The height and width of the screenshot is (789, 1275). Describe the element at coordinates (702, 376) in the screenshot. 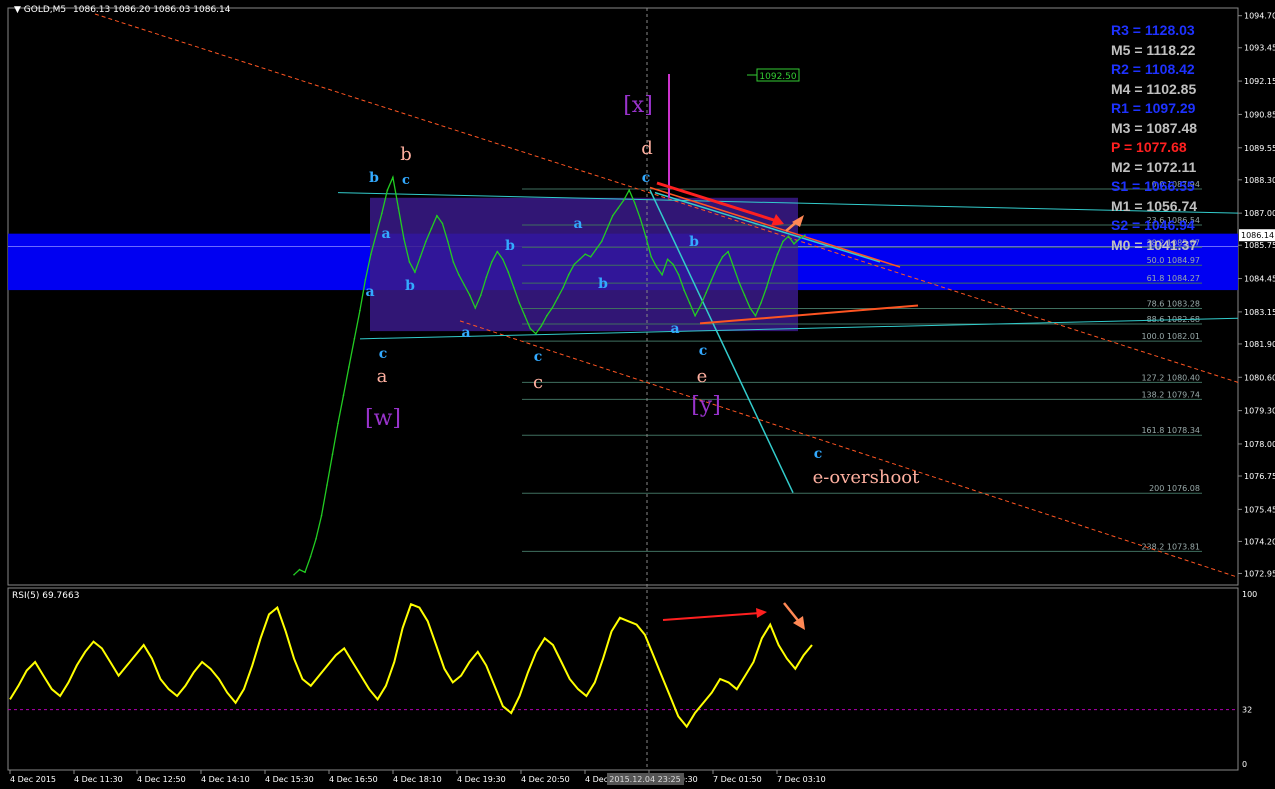

I see `wave-label-21: e` at that location.